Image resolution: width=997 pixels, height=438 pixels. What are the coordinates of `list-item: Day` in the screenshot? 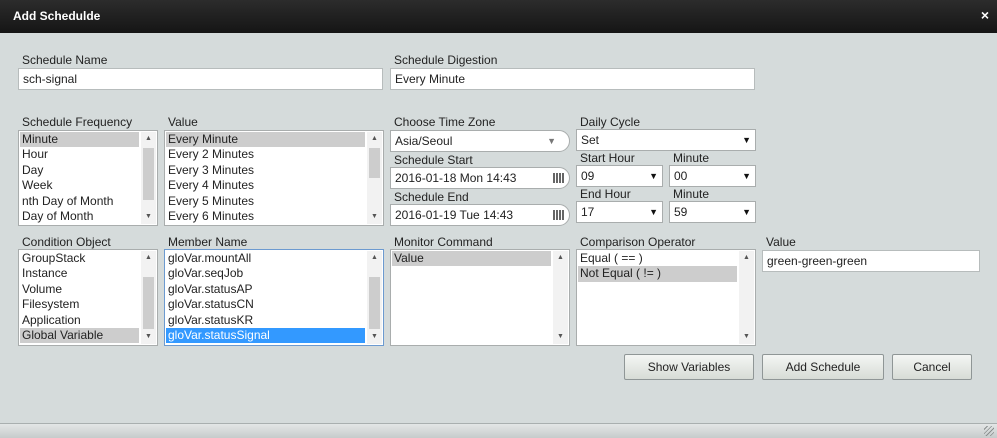 It's located at (79, 170).